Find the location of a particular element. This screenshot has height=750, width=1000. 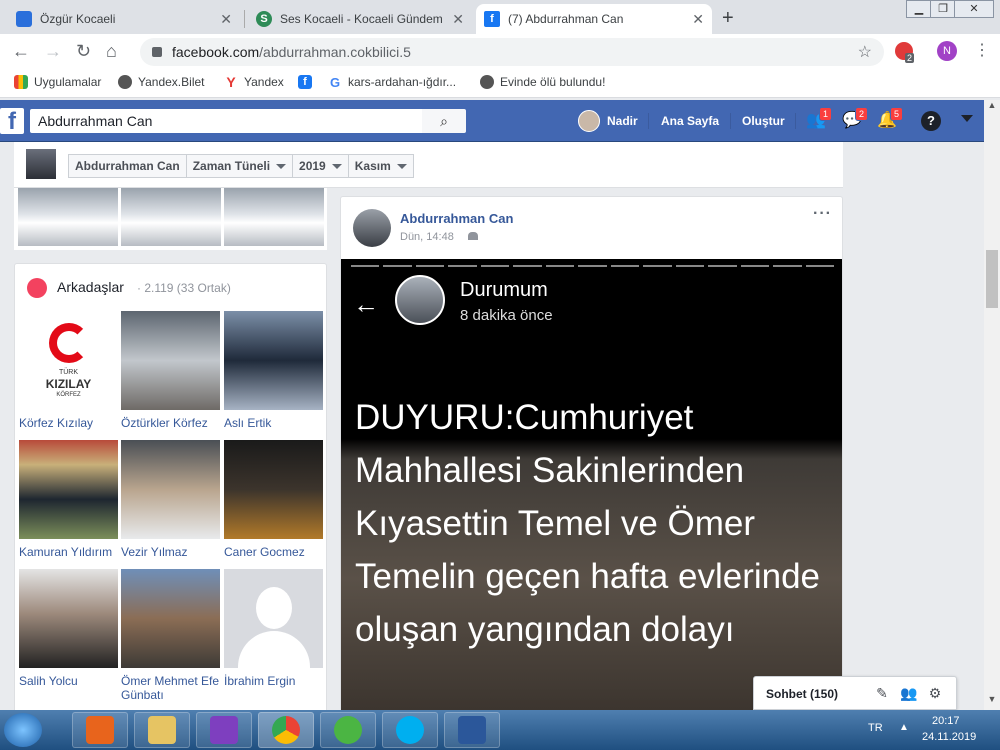

more-options-icon: ··· is located at coordinates (822, 214).